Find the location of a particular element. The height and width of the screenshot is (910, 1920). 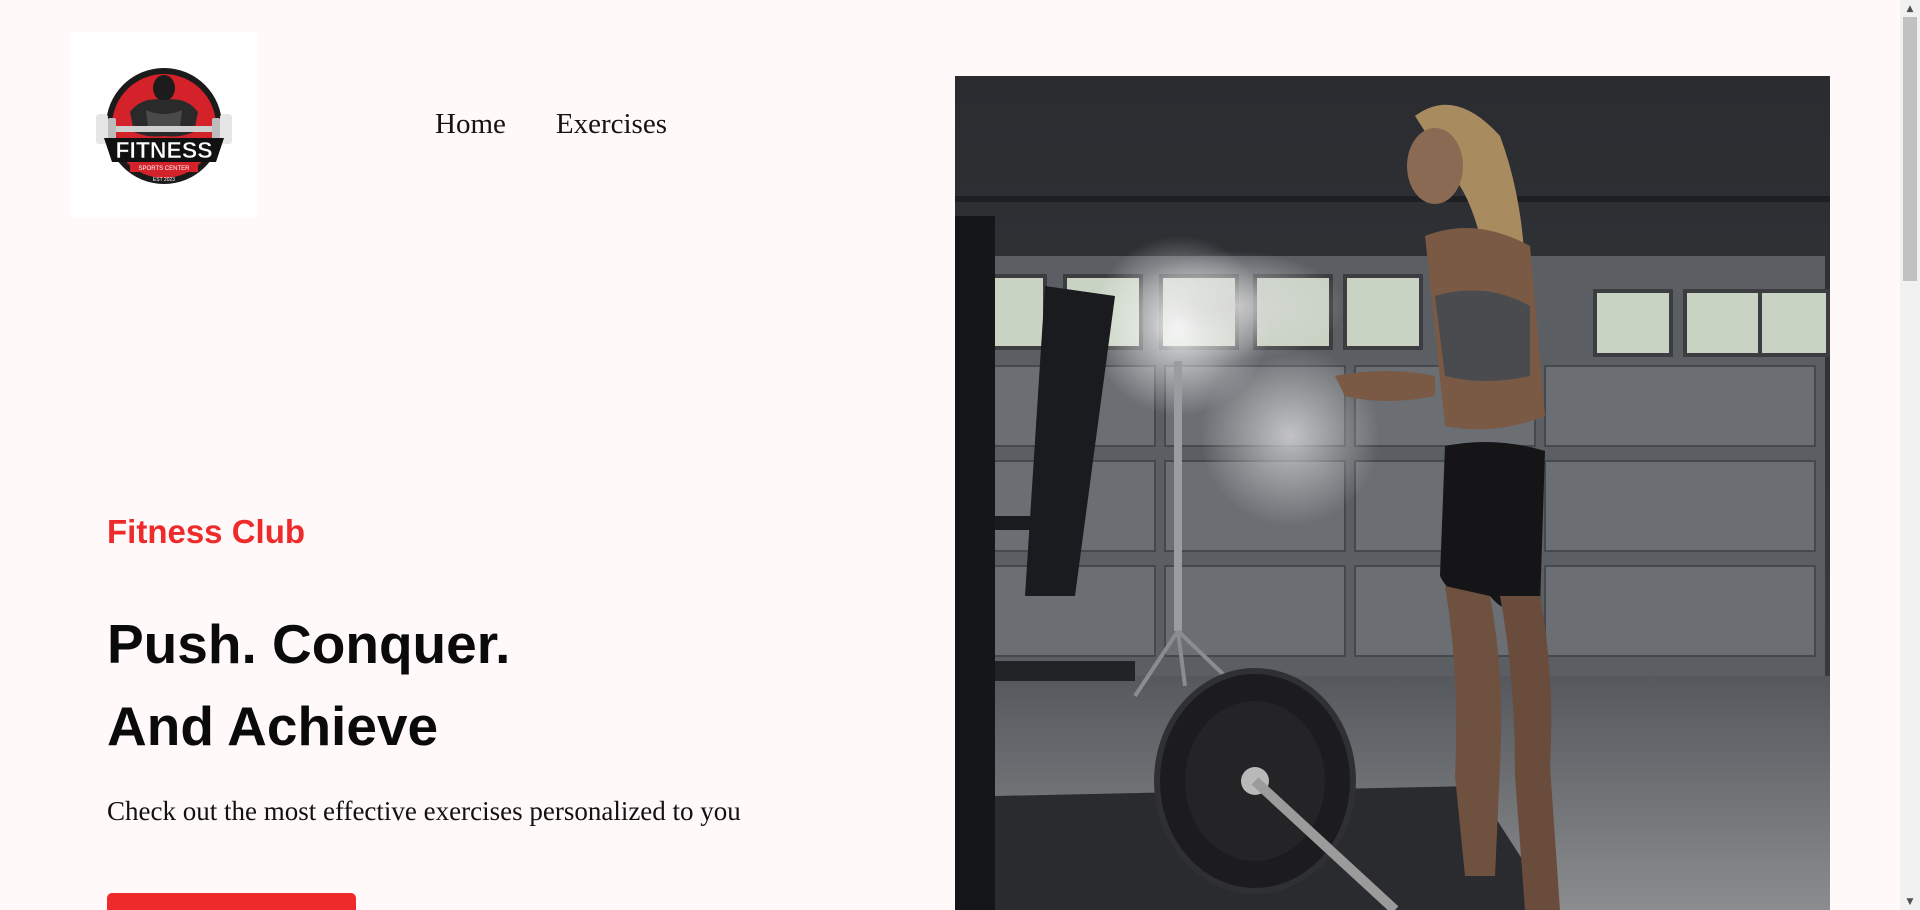

fitness-logo-icon: FITNESS SPORTS CENTER EST 2023 is located at coordinates (164, 125).